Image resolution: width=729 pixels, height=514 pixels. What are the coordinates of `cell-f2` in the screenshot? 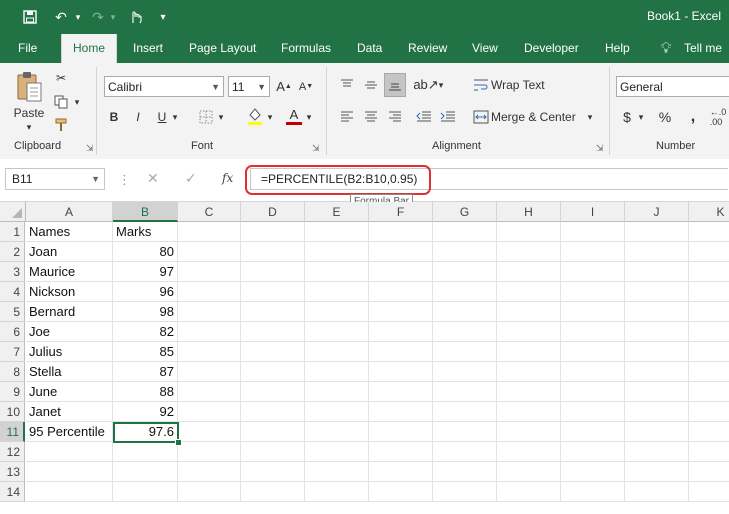 It's located at (401, 252).